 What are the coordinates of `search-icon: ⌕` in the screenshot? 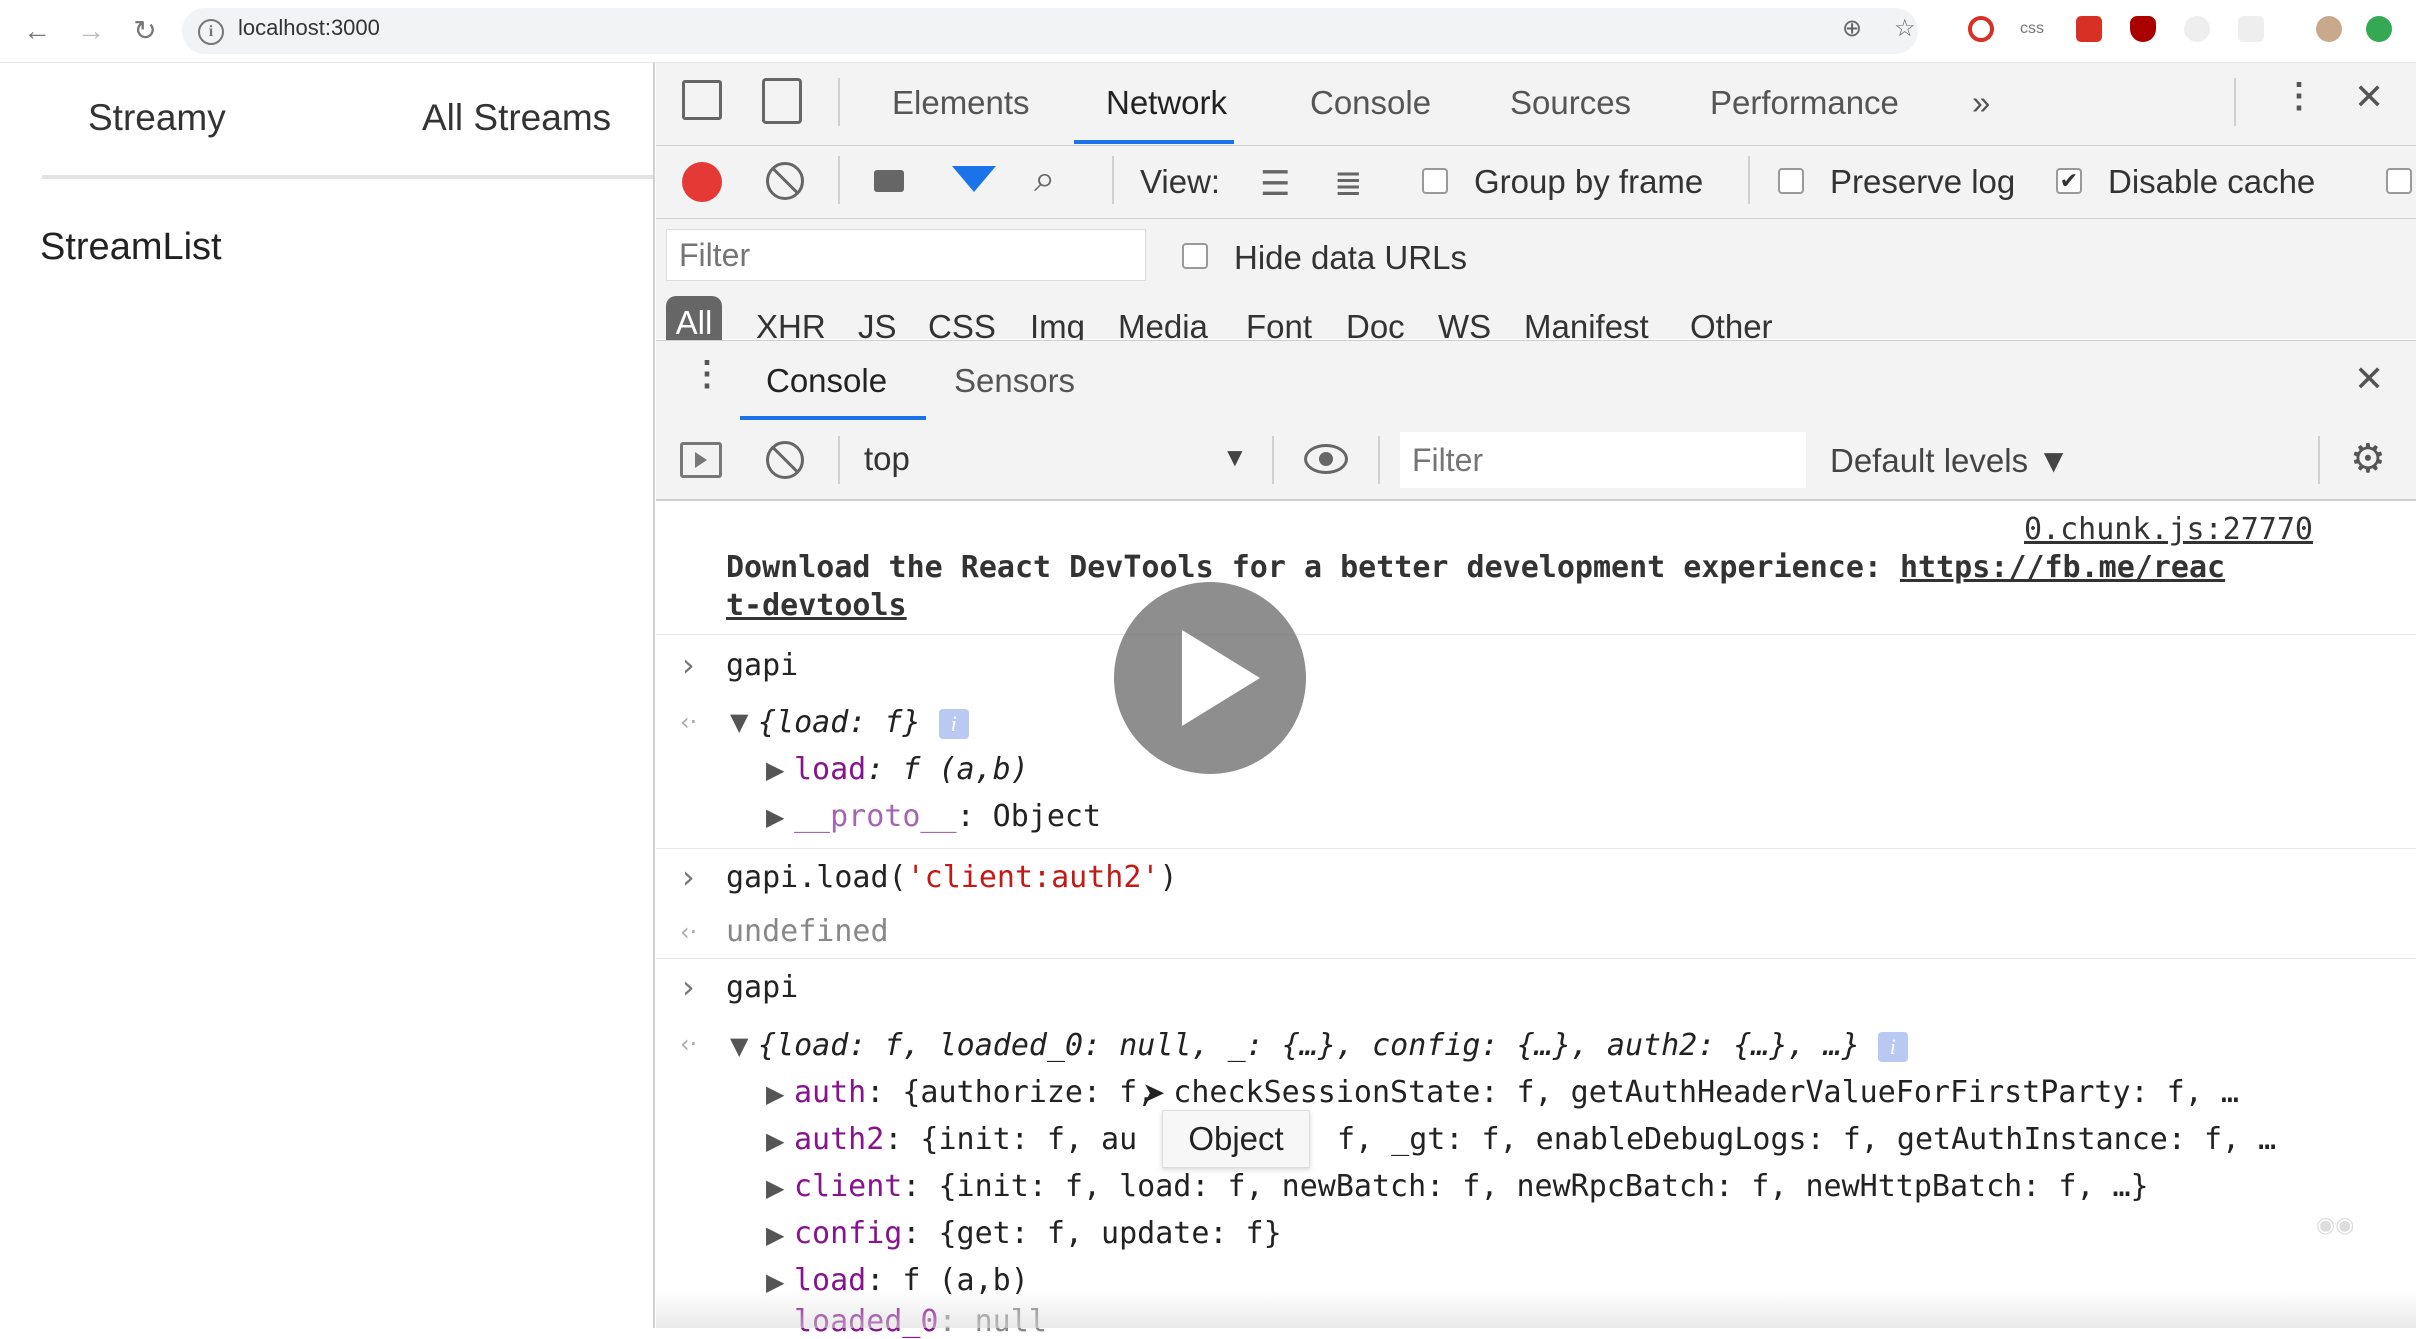 It's located at (1044, 179).